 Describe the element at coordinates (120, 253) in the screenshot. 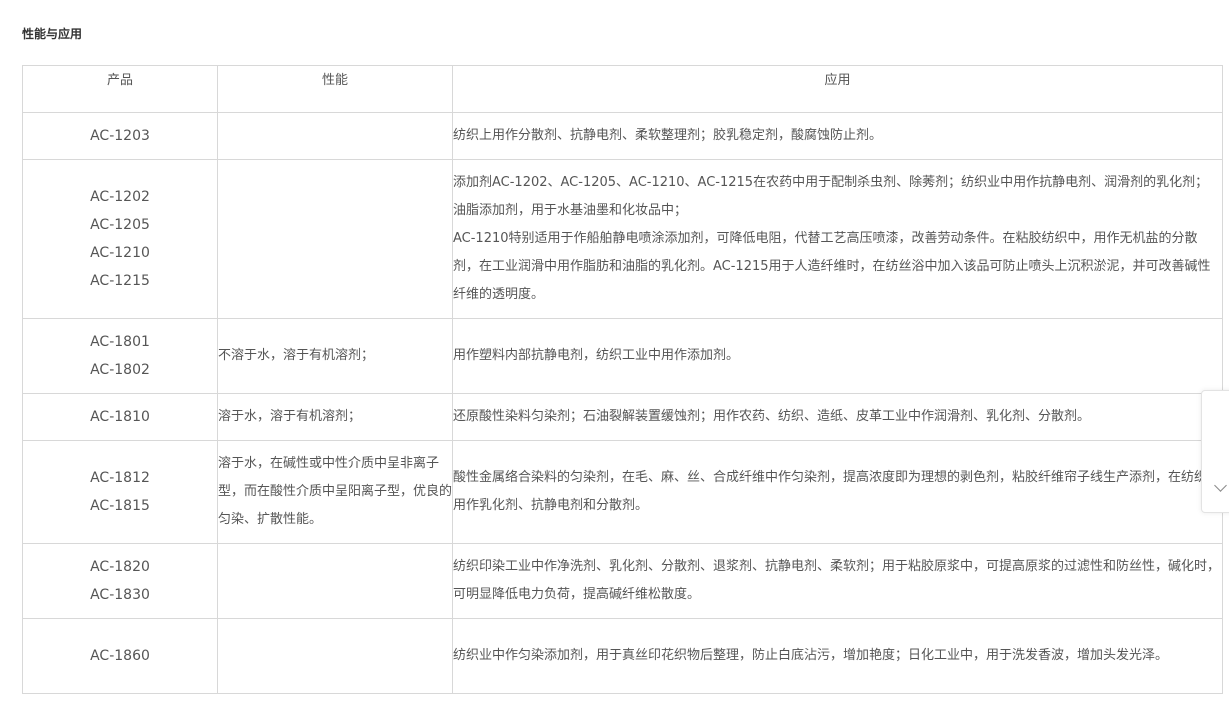

I see `product-code: AC-1210` at that location.